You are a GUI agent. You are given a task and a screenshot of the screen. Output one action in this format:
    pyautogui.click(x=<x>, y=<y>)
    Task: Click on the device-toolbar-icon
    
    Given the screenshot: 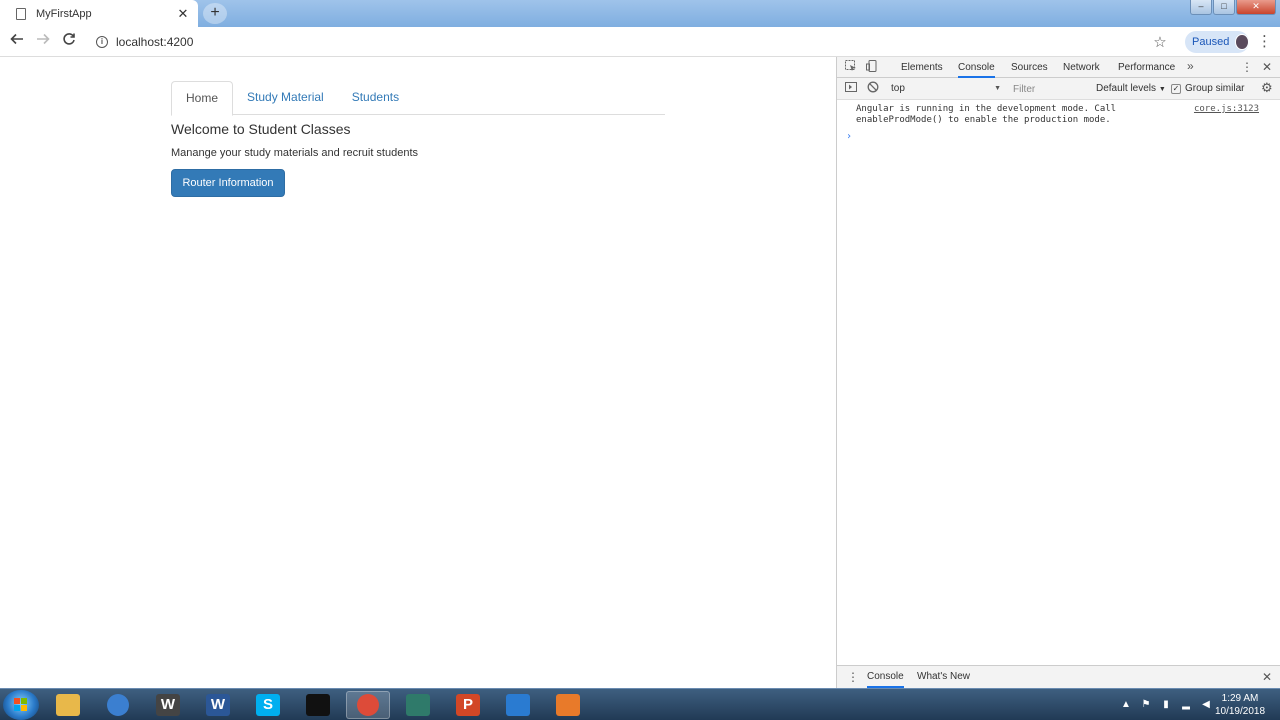 What is the action you would take?
    pyautogui.click(x=872, y=67)
    